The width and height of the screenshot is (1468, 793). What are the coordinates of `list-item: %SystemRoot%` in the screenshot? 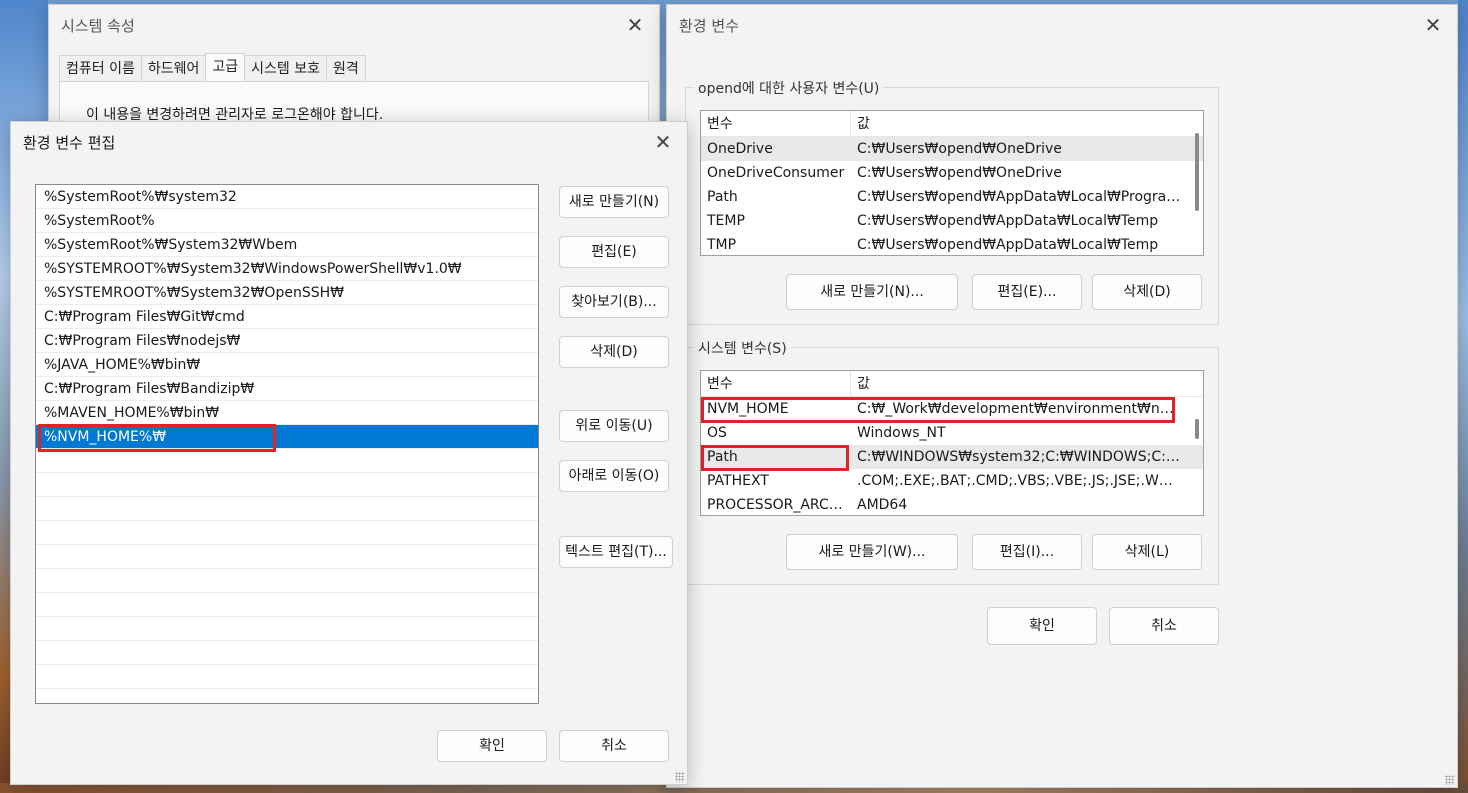 It's located at (287, 221).